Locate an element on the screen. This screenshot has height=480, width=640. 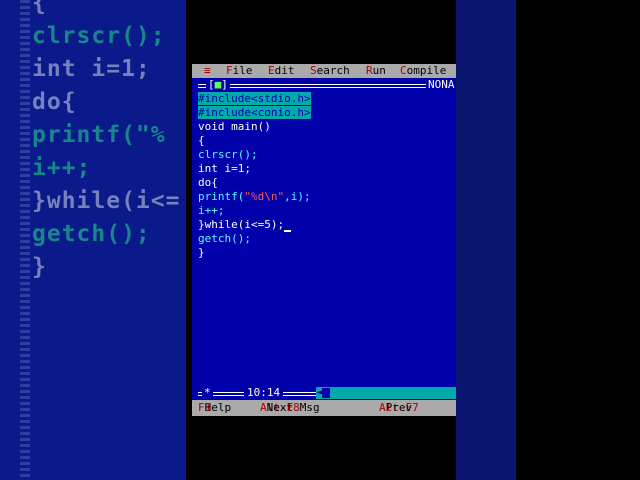
background-line: clrscr(); is located at coordinates (99, 36).